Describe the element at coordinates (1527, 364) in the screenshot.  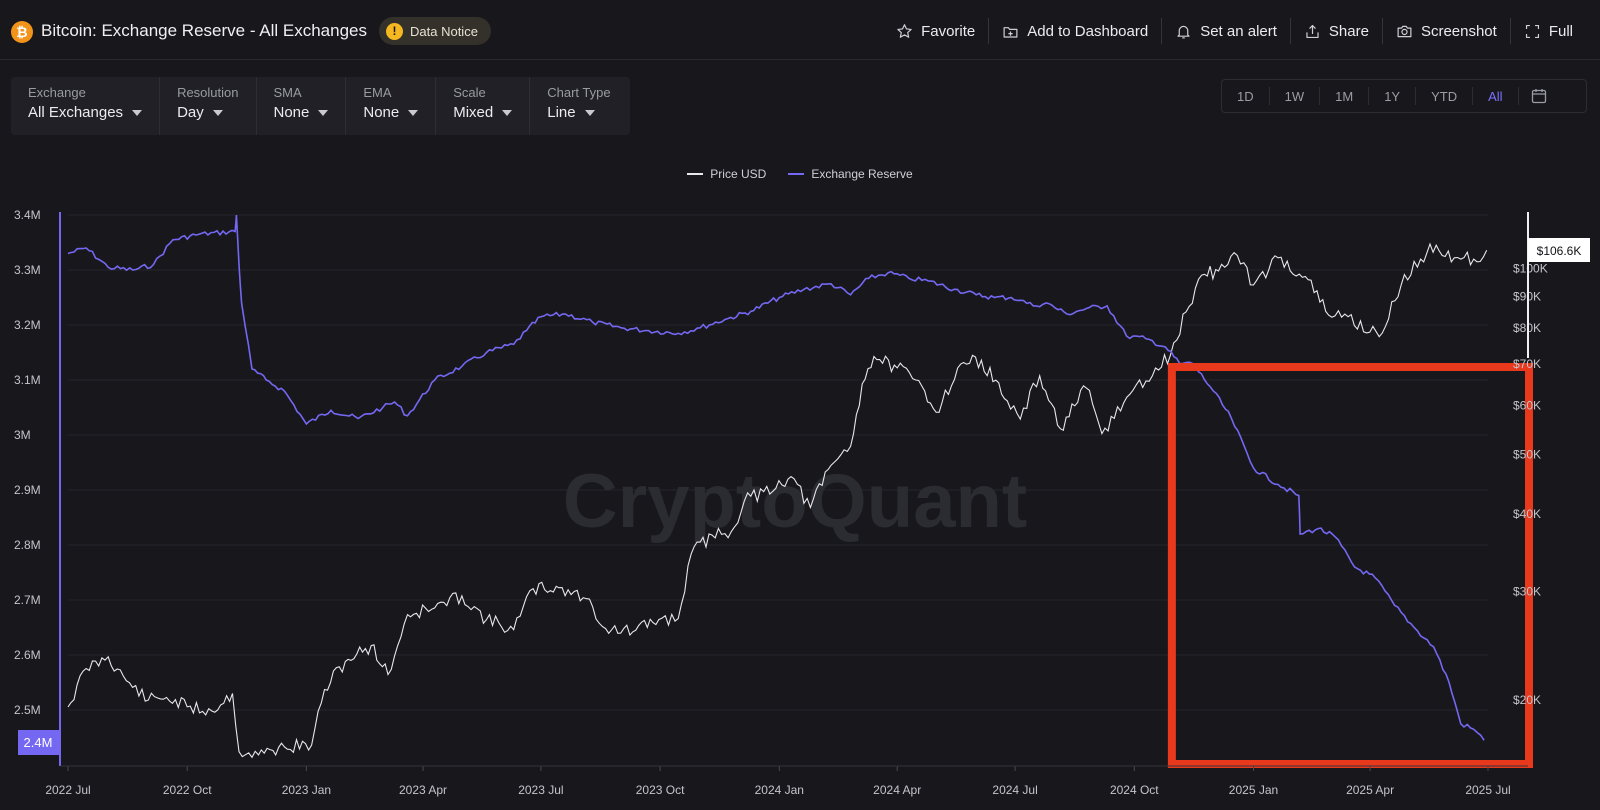
I see `y-right-tick-label: $70K` at that location.